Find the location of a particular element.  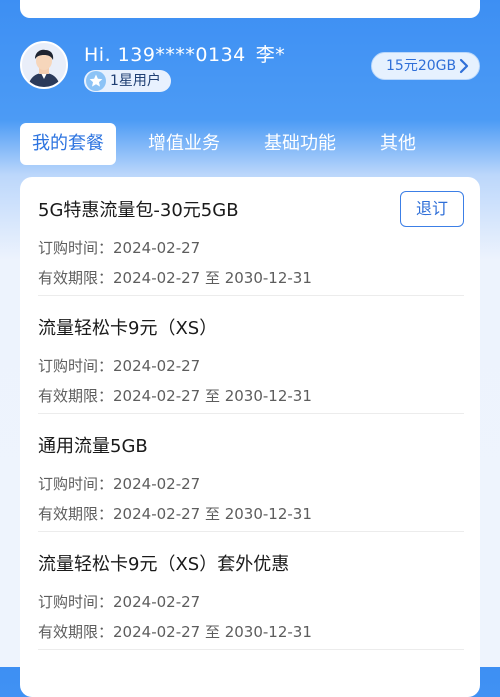

masked-phone-number: Hi. 139****0134 is located at coordinates (165, 55).